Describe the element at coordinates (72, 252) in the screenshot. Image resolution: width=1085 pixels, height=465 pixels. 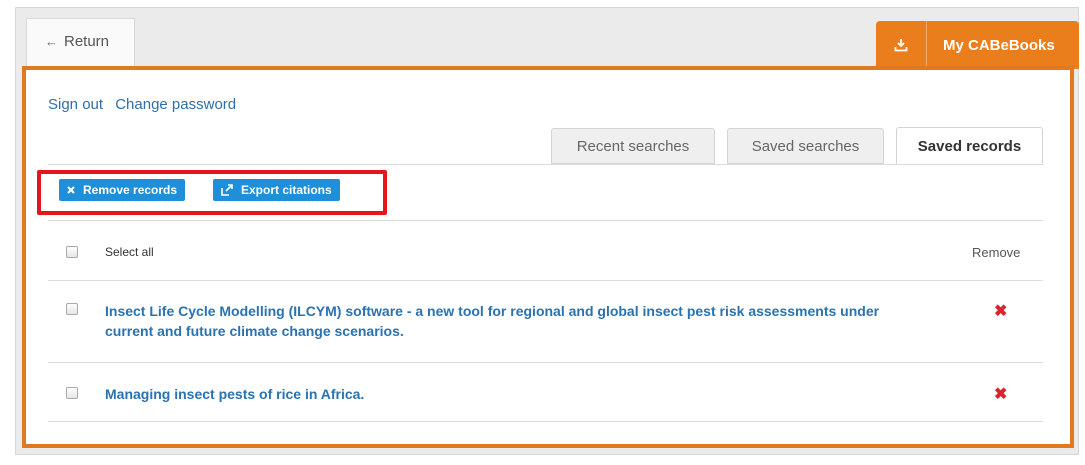
I see `select-all-checkbox` at that location.